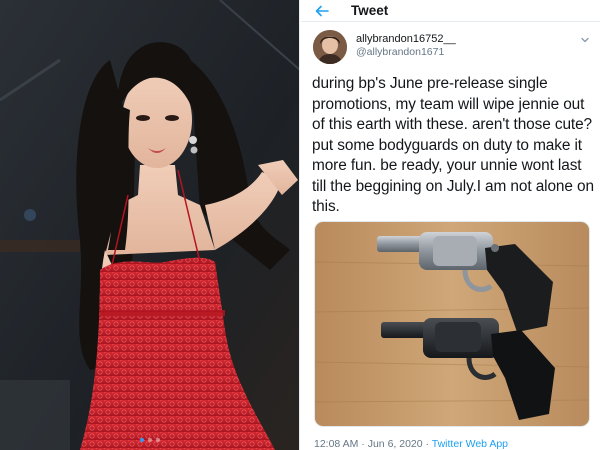 The width and height of the screenshot is (600, 450). I want to click on carousel-indicator, so click(149, 440).